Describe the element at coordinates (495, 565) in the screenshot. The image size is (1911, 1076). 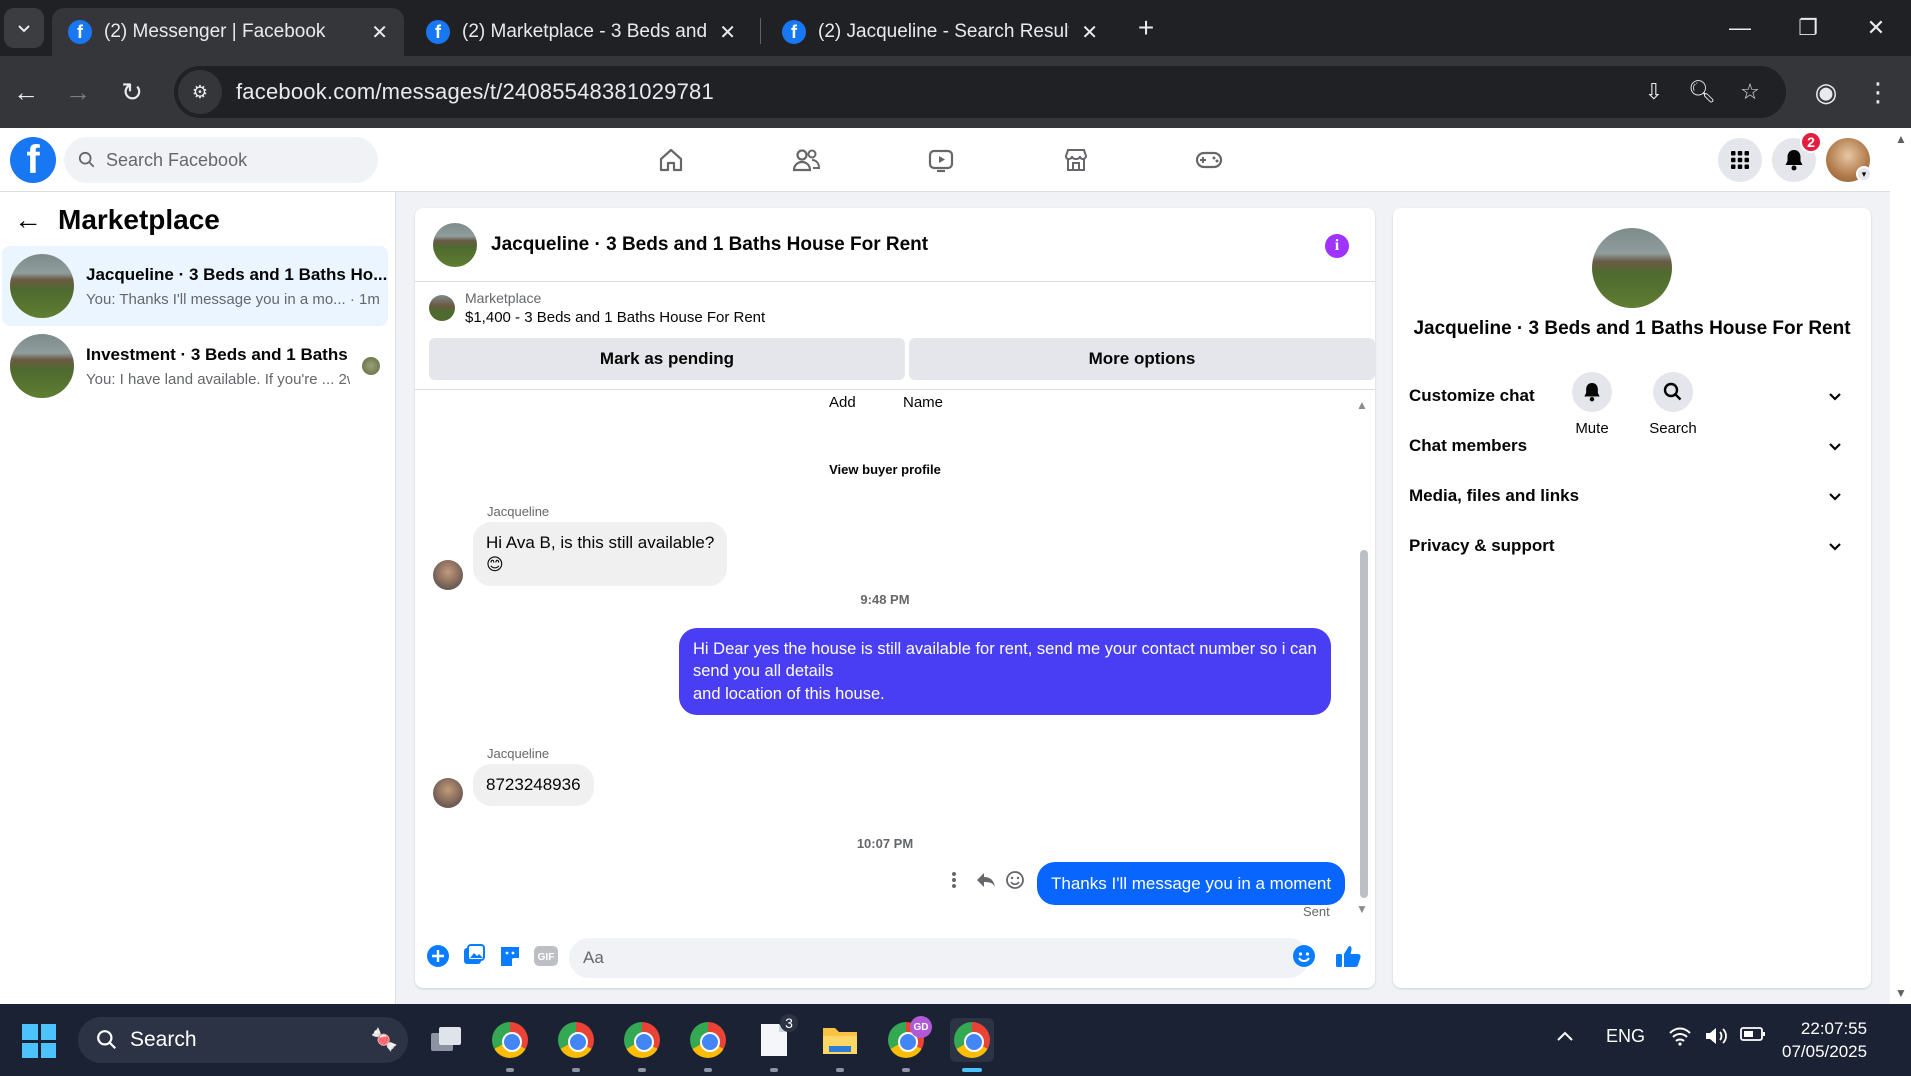
I see `smile-emoji: 😊` at that location.